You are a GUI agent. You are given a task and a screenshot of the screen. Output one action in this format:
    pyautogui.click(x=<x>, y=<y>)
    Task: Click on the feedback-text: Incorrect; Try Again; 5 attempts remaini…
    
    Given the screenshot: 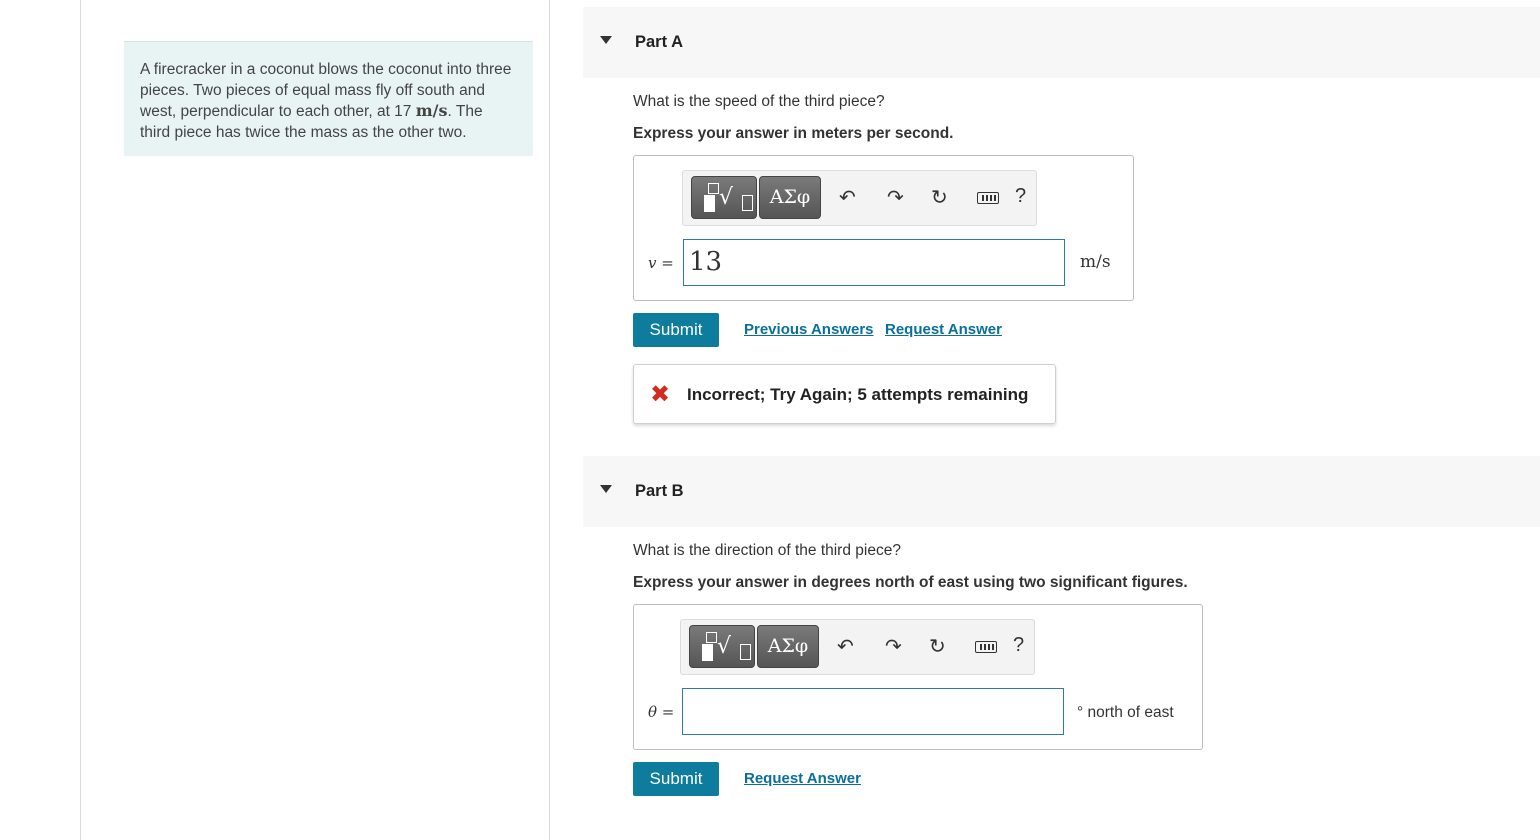 What is the action you would take?
    pyautogui.click(x=858, y=394)
    